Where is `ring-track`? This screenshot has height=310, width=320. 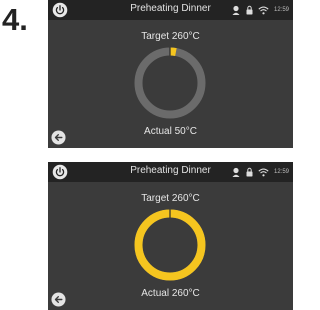
ring-track is located at coordinates (170, 83).